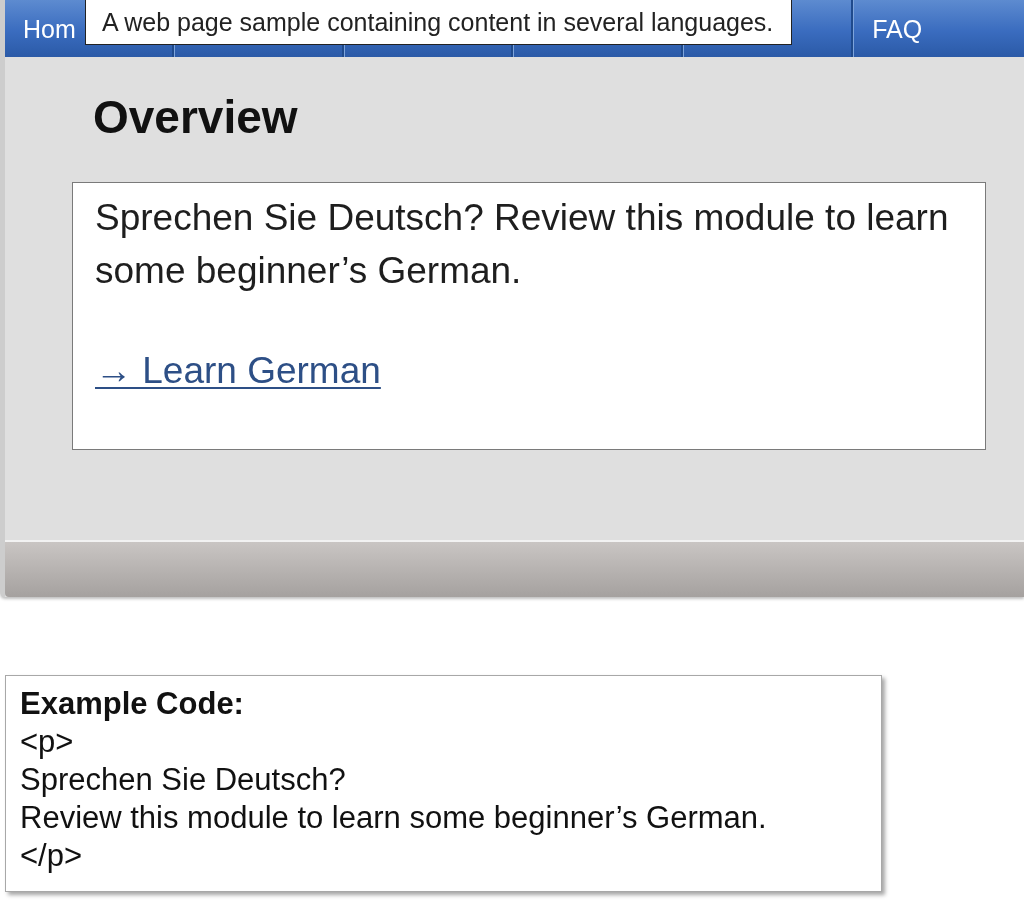 This screenshot has height=901, width=1024. I want to click on code-line: <p>, so click(47, 742).